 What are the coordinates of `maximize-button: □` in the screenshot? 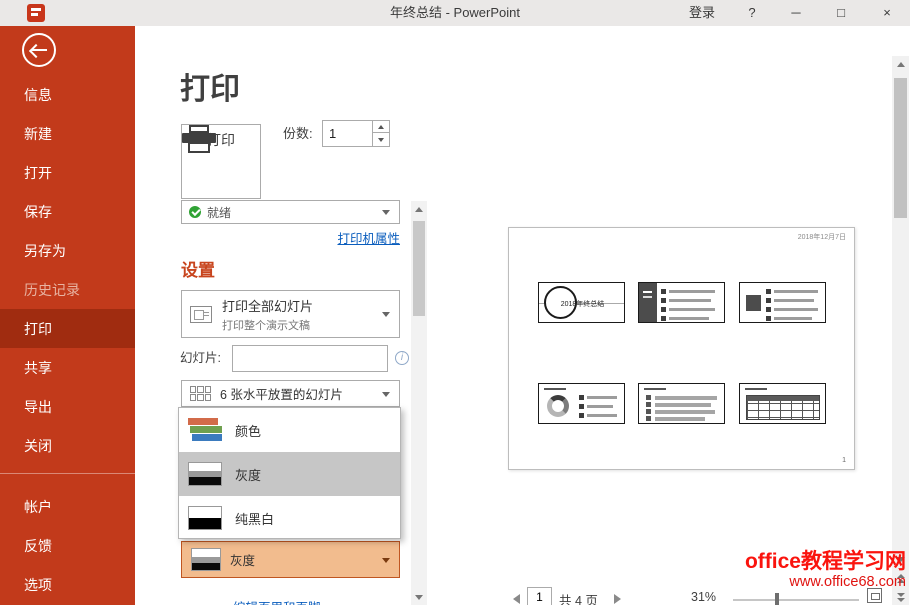 It's located at (841, 13).